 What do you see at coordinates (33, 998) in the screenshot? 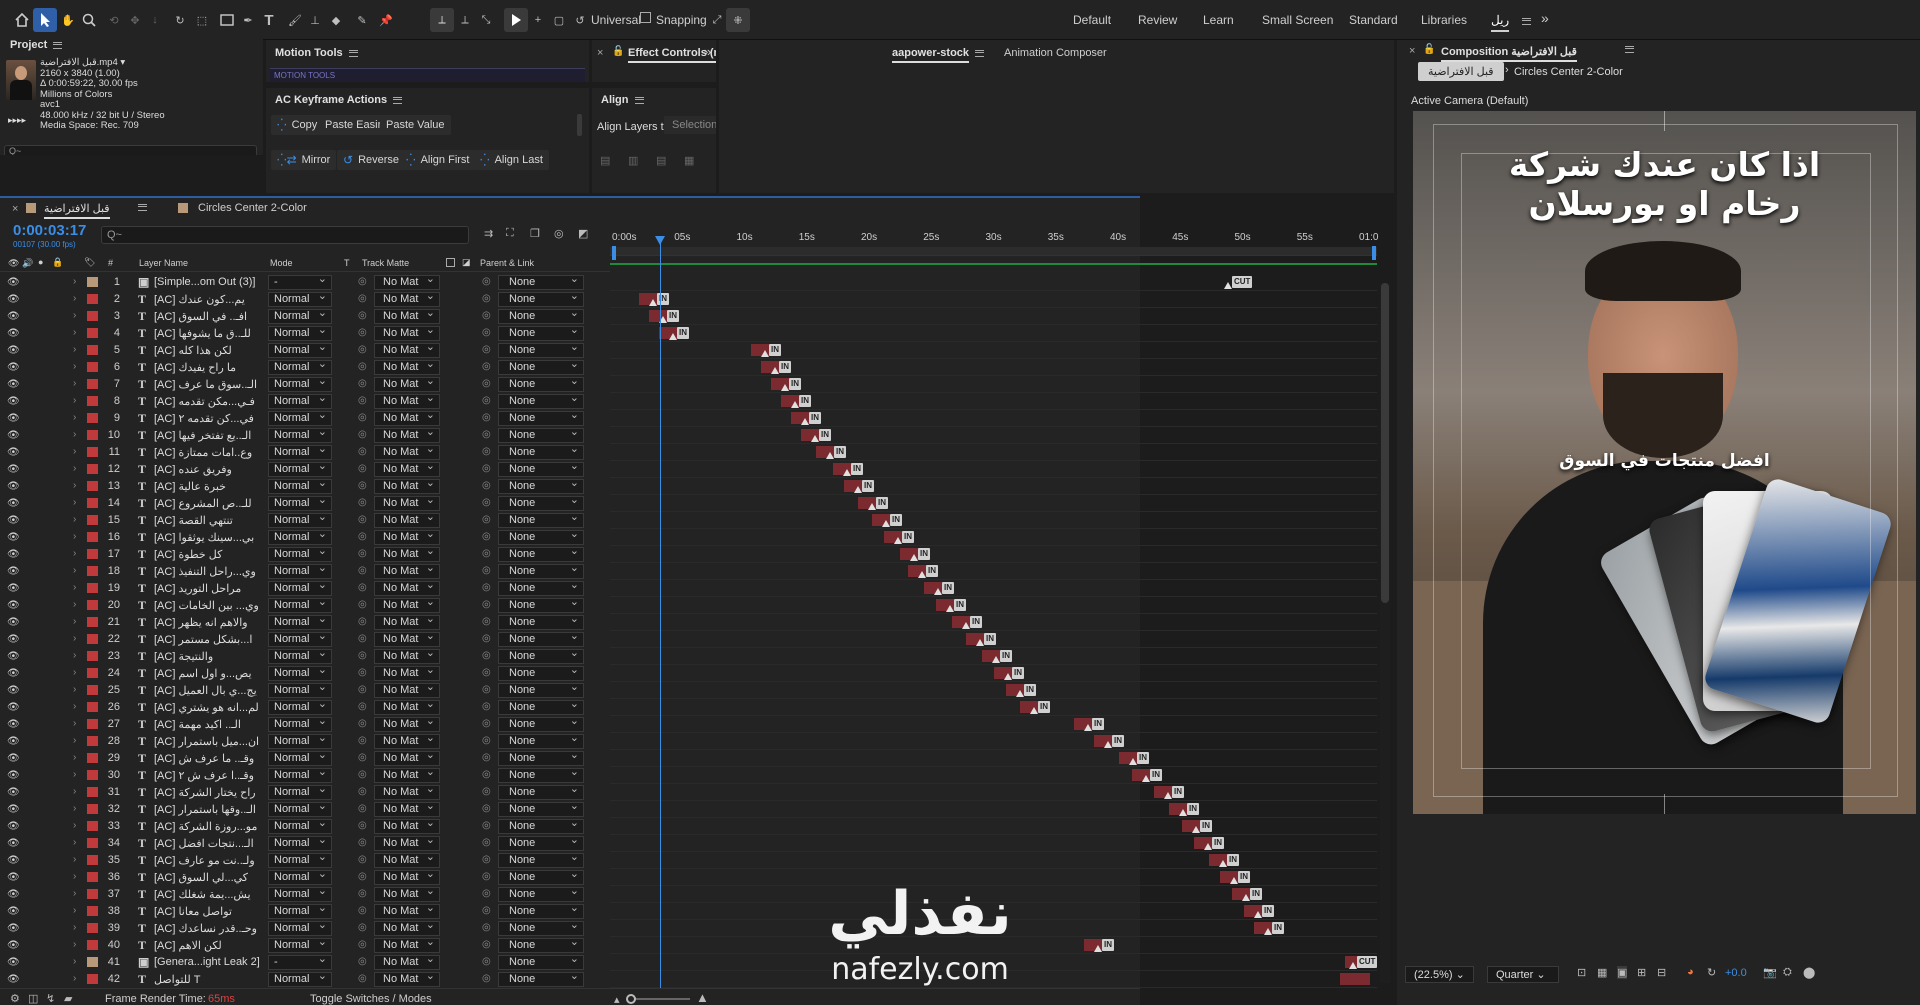
I see `footer-graph-icon: ◫` at bounding box center [33, 998].